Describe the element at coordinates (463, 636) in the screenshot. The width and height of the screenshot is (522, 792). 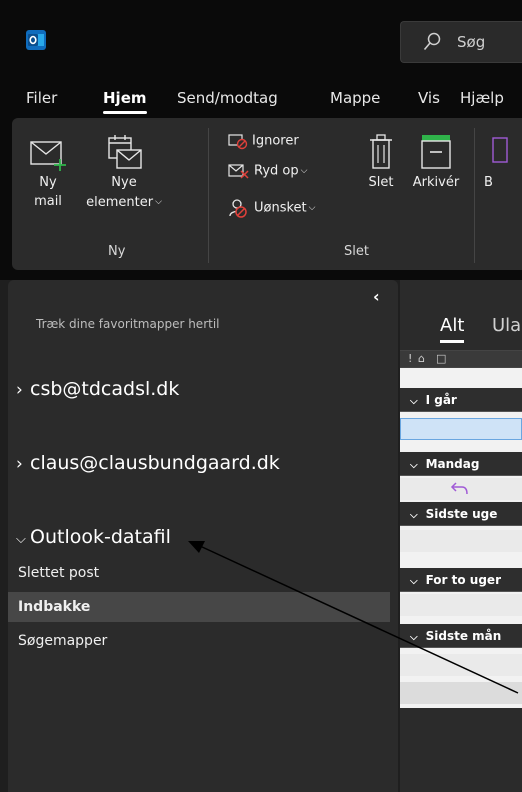
I see `group-label: Sidste mån` at that location.